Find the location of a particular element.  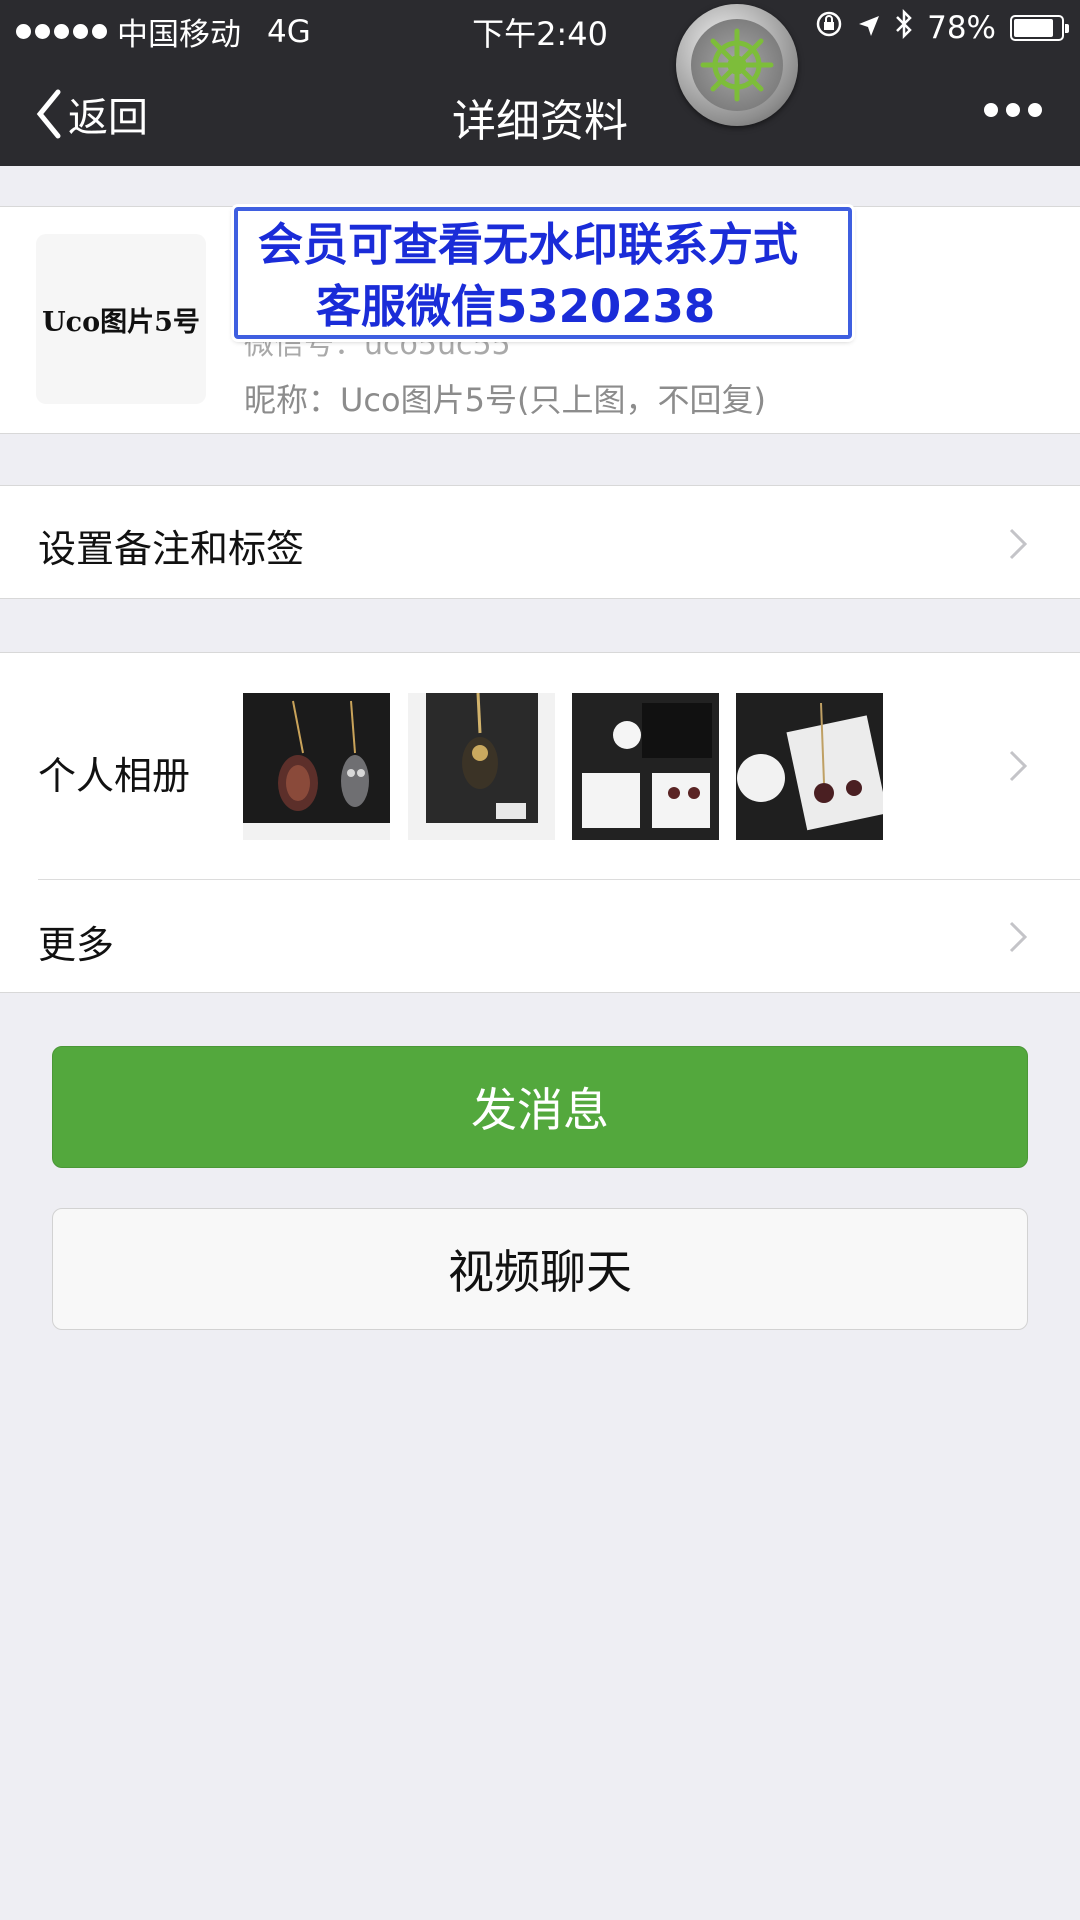

more-label: 更多 is located at coordinates (76, 945).